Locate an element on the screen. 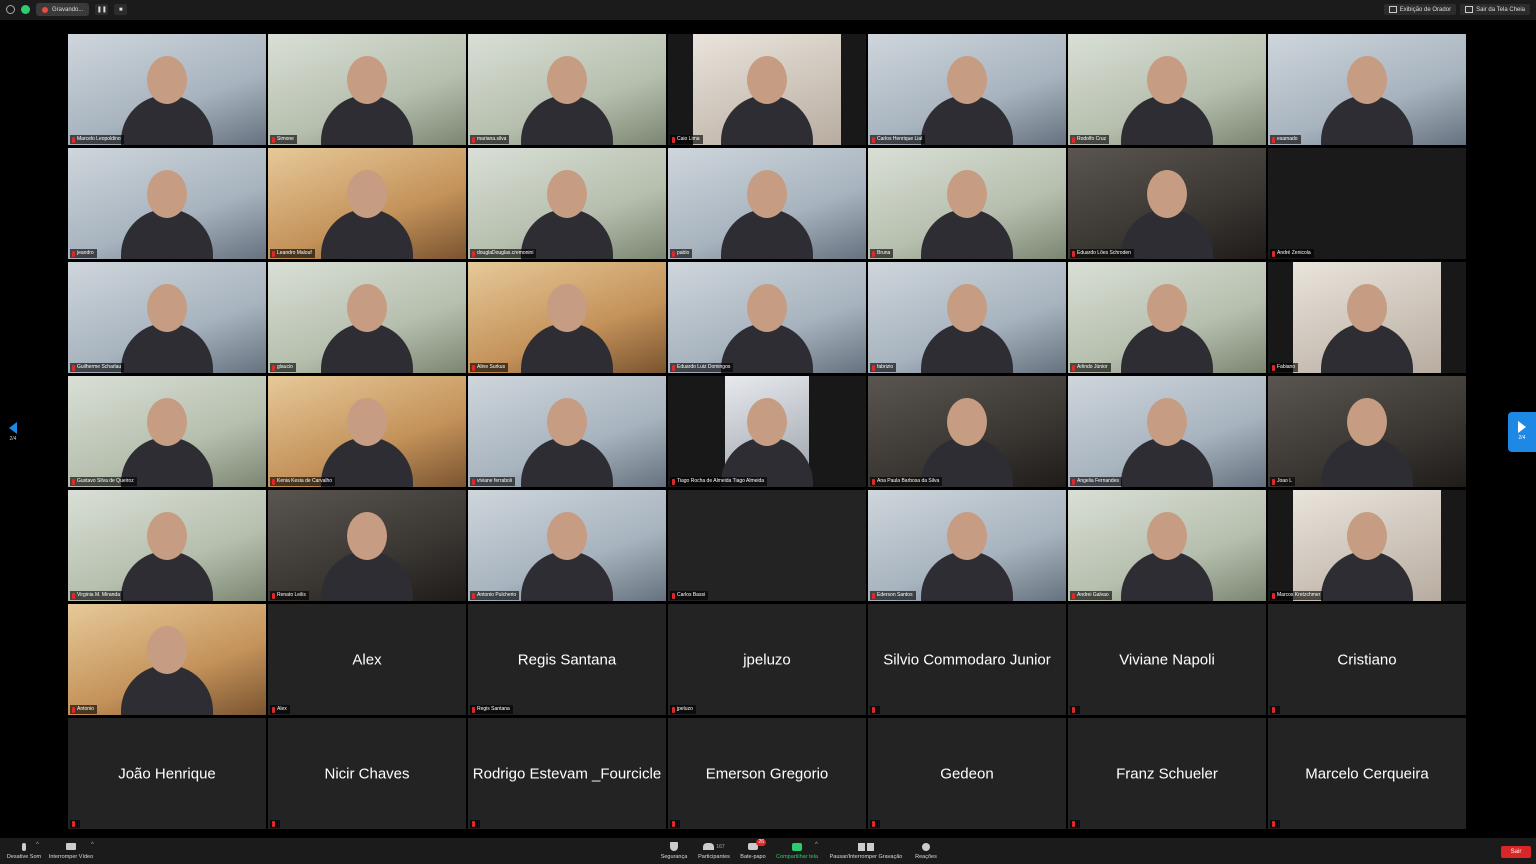 The height and width of the screenshot is (864, 1536). participant-name: Antonio Pulcherio is located at coordinates (497, 595).